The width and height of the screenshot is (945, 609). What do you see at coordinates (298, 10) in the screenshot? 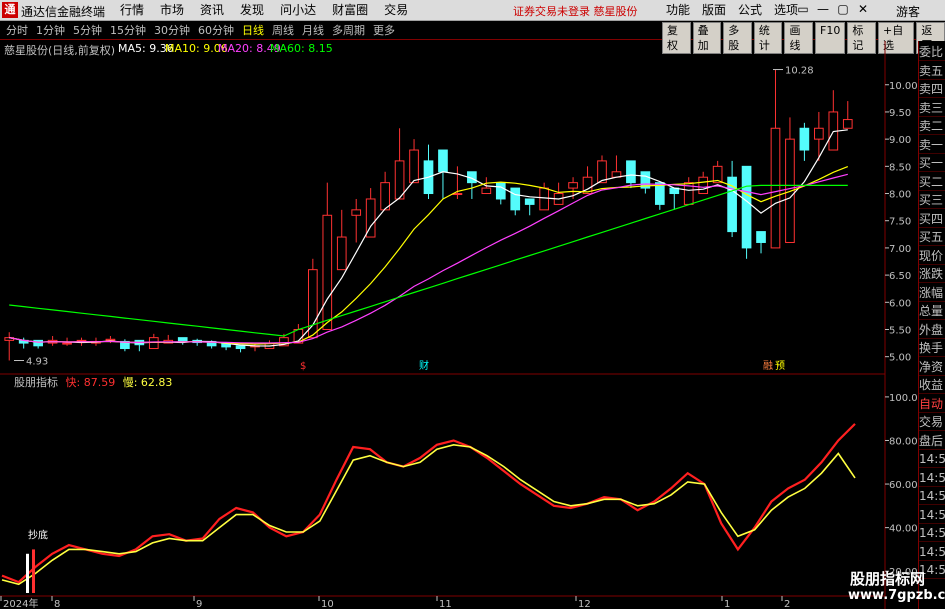
I see `menu-item-ask: 问小达` at bounding box center [298, 10].